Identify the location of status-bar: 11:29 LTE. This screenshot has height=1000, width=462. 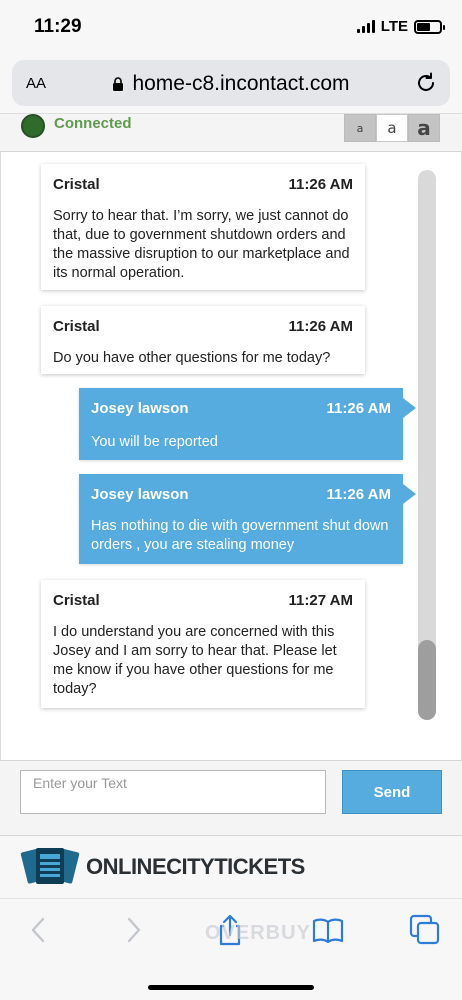
(231, 28).